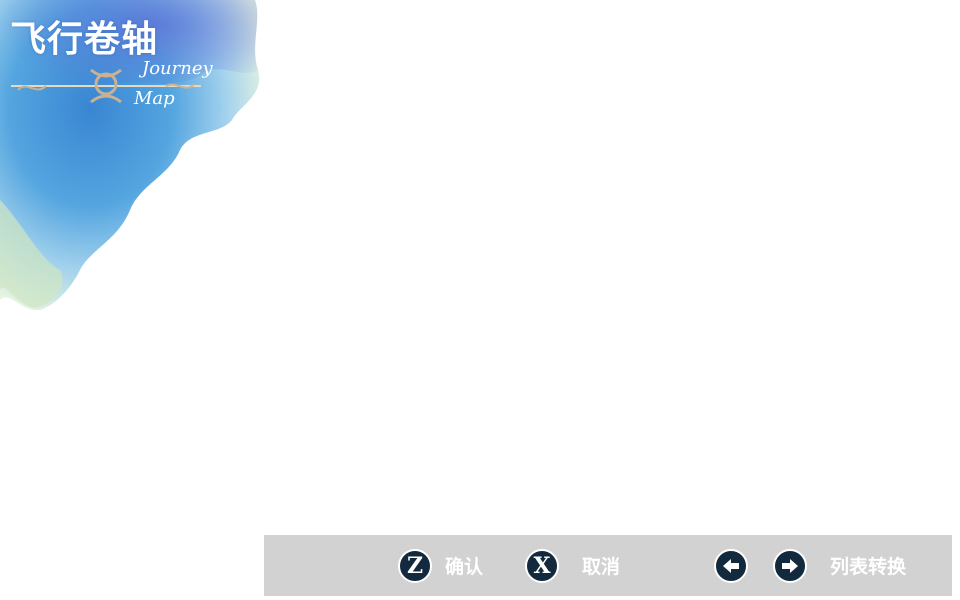  I want to click on logo-title: 飞行卷轴, so click(84, 39).